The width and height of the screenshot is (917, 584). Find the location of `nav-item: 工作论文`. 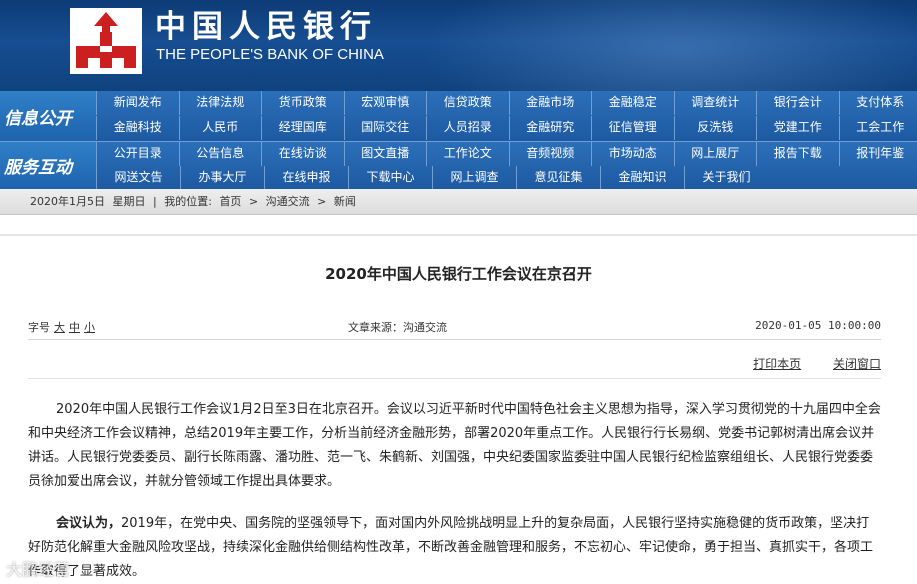

nav-item: 工作论文 is located at coordinates (467, 154).